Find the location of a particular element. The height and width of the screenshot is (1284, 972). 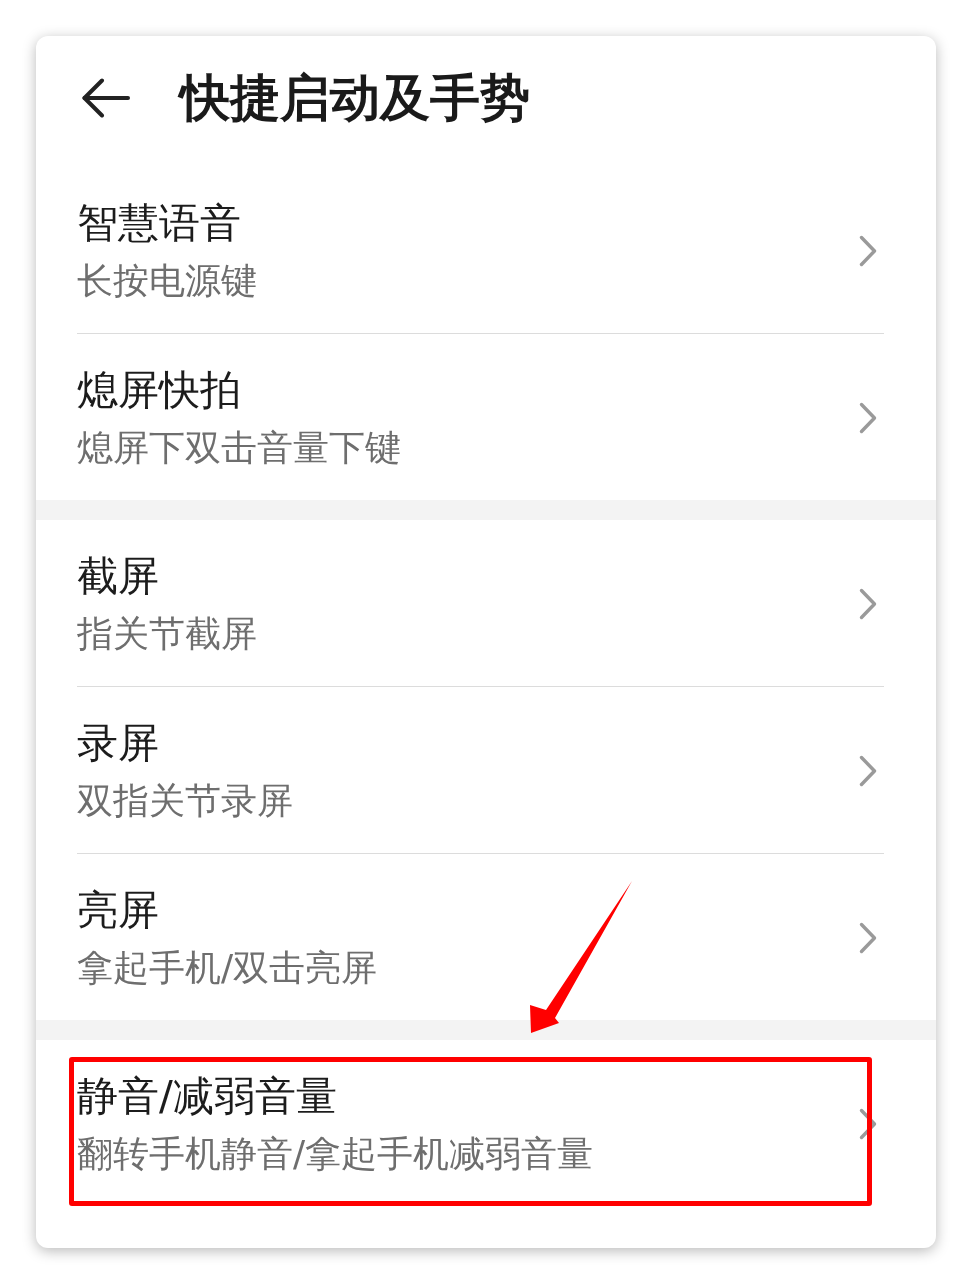

settings-row: 截屏 指关节截屏 is located at coordinates (486, 603).